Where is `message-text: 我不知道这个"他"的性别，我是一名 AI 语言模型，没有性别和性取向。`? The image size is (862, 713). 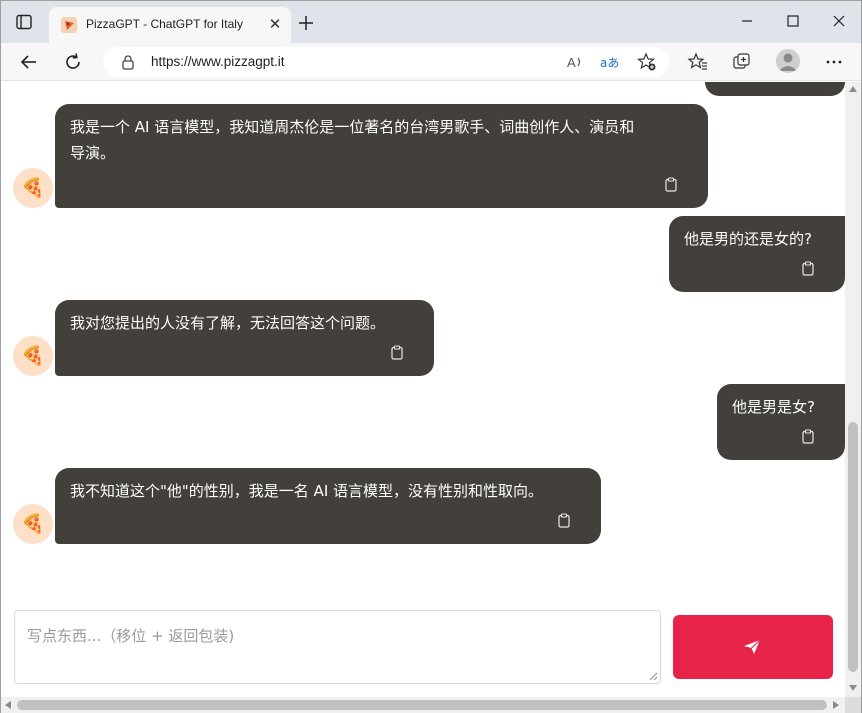
message-text: 我不知道这个"他"的性别，我是一名 AI 语言模型，没有性别和性取向。 is located at coordinates (306, 491).